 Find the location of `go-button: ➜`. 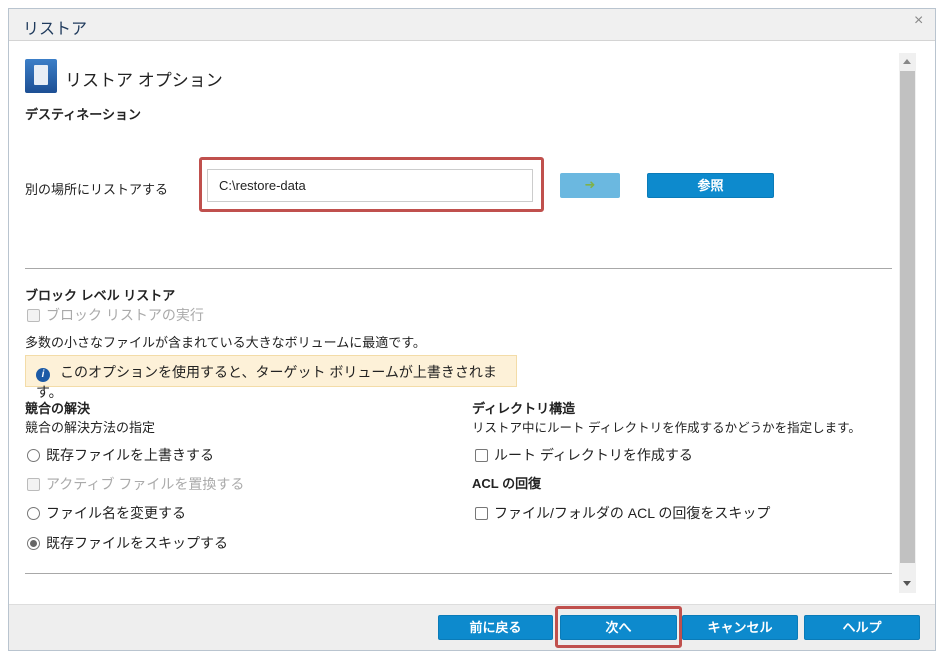

go-button: ➜ is located at coordinates (590, 185).